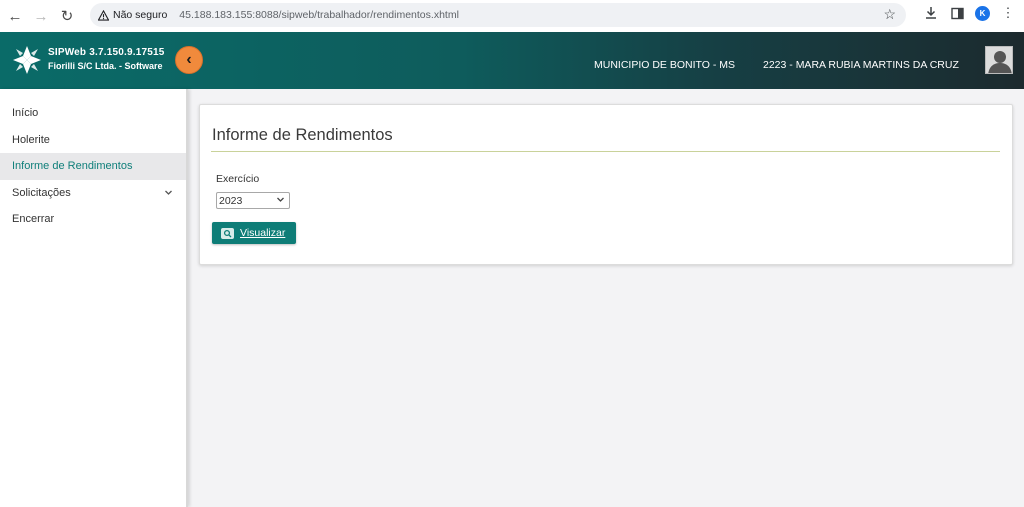 Image resolution: width=1024 pixels, height=507 pixels. I want to click on sidebar-item-inicio: Início, so click(93, 113).